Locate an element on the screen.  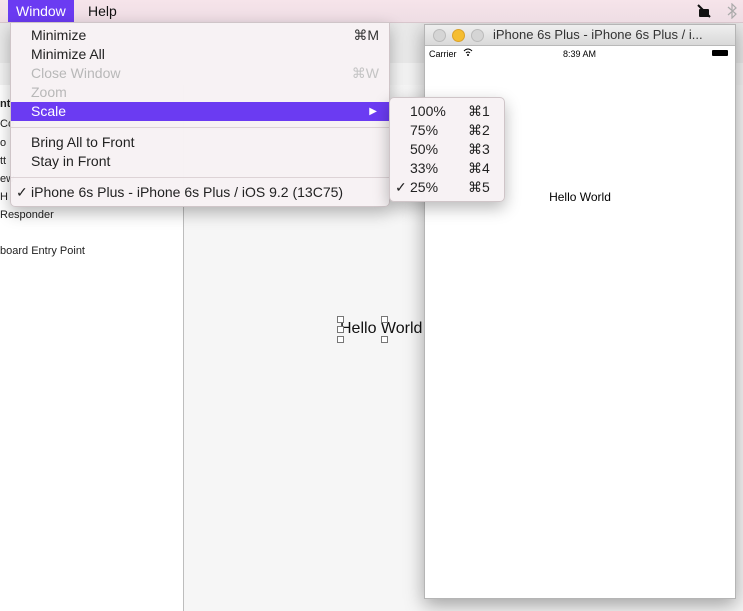
bluetooth-icon is located at coordinates (732, 11).